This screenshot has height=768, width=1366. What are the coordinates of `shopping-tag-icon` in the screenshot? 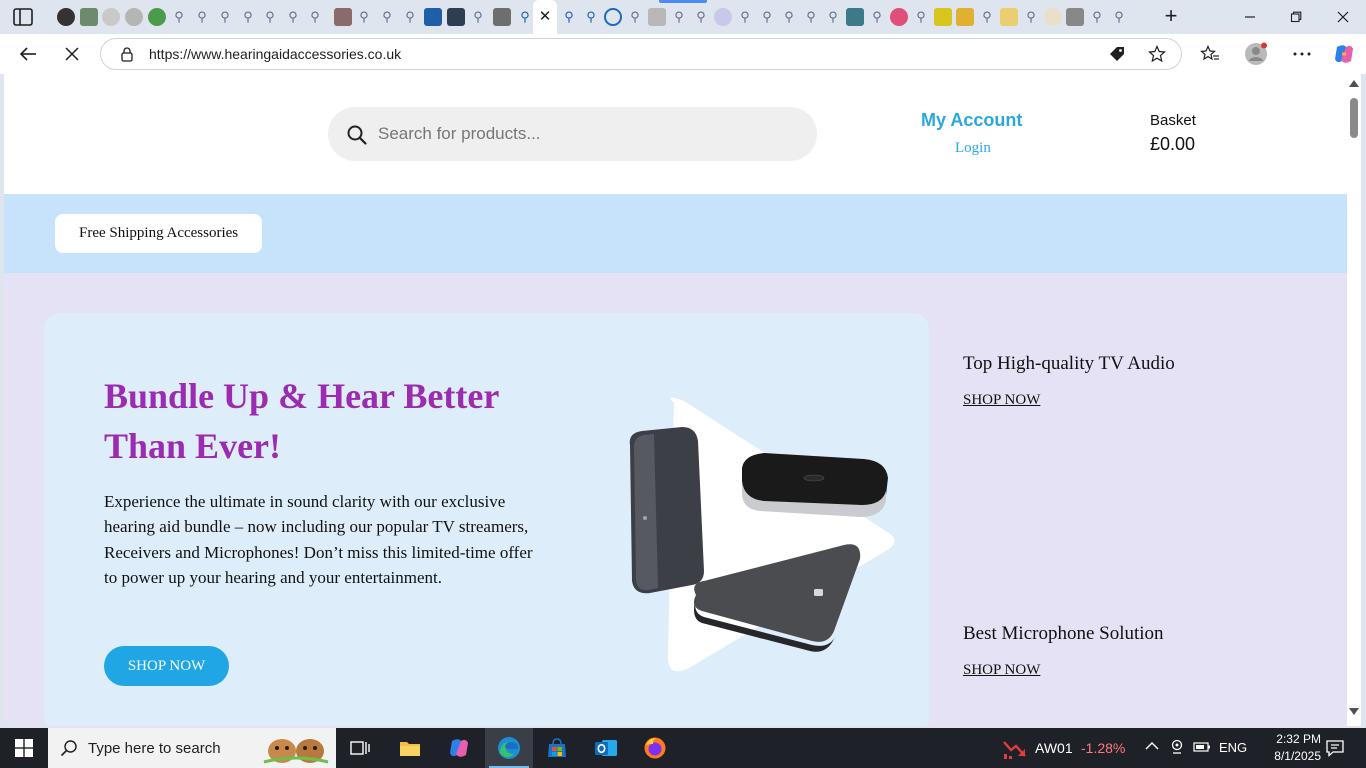 It's located at (1117, 54).